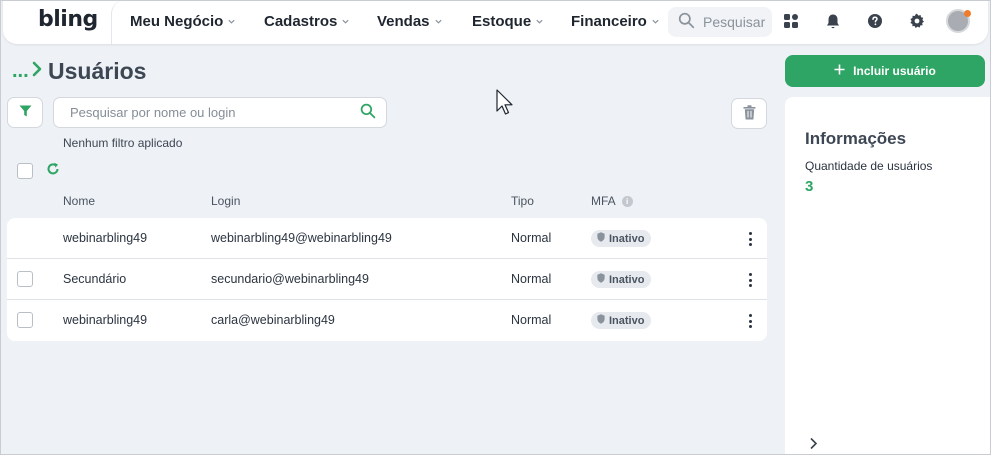  What do you see at coordinates (97, 71) in the screenshot?
I see `page-title: Usuários` at bounding box center [97, 71].